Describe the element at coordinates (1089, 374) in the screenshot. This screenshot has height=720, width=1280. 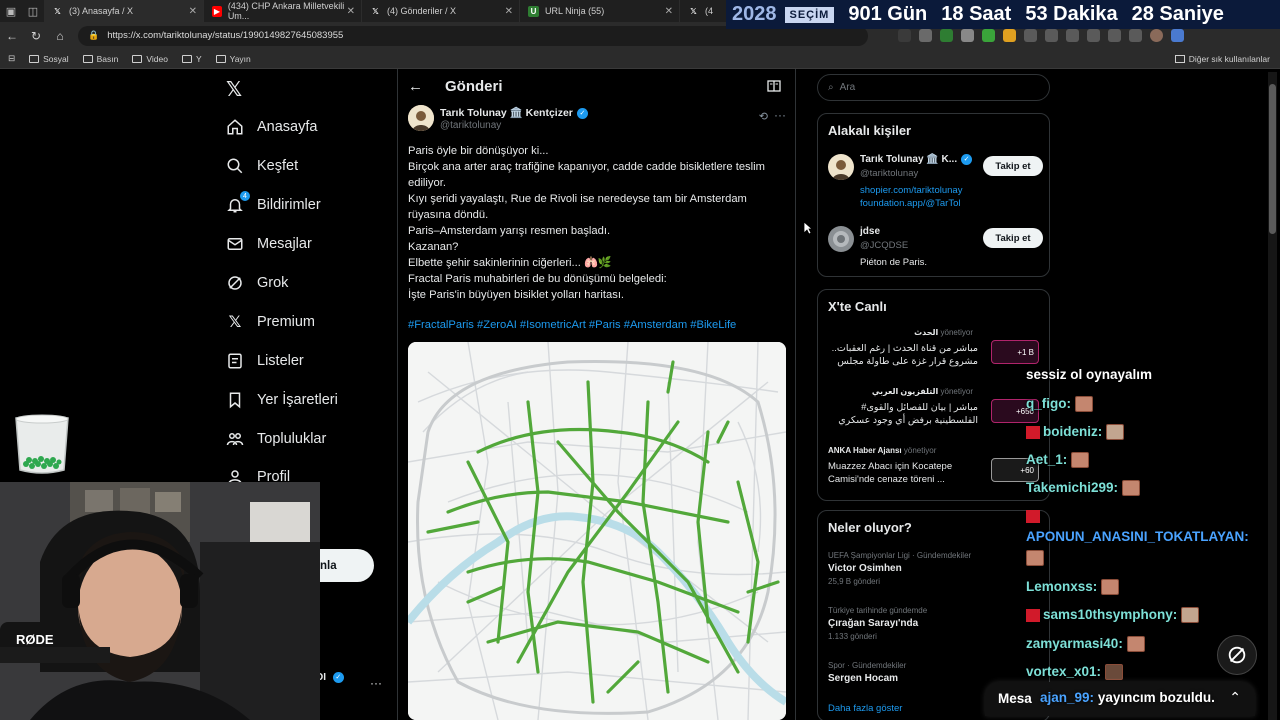
I see `chat-title-text: sessiz ol oynayalım` at that location.